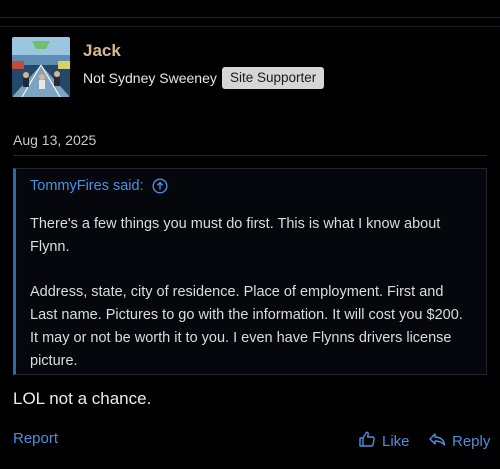  What do you see at coordinates (273, 78) in the screenshot?
I see `status-badge: Site Supporter` at bounding box center [273, 78].